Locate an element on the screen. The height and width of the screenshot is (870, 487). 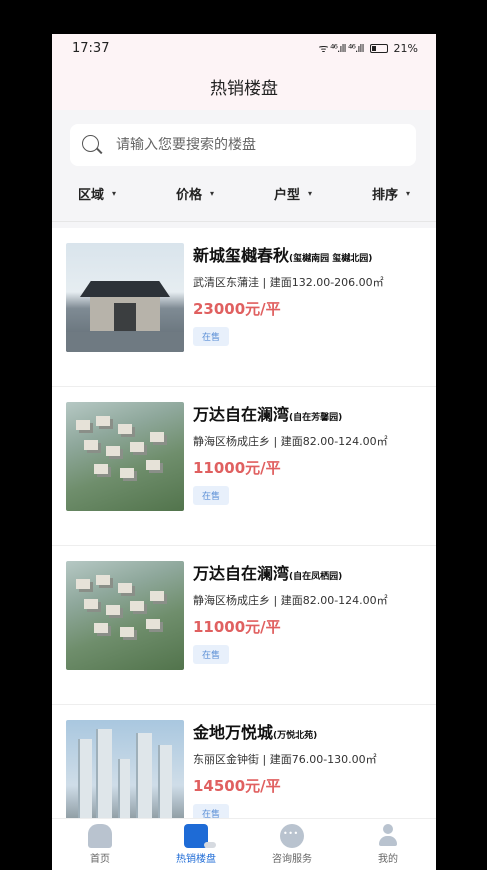
listing-title: 万达自在澜湾(自在凤栖园) is located at coordinates (311, 572).